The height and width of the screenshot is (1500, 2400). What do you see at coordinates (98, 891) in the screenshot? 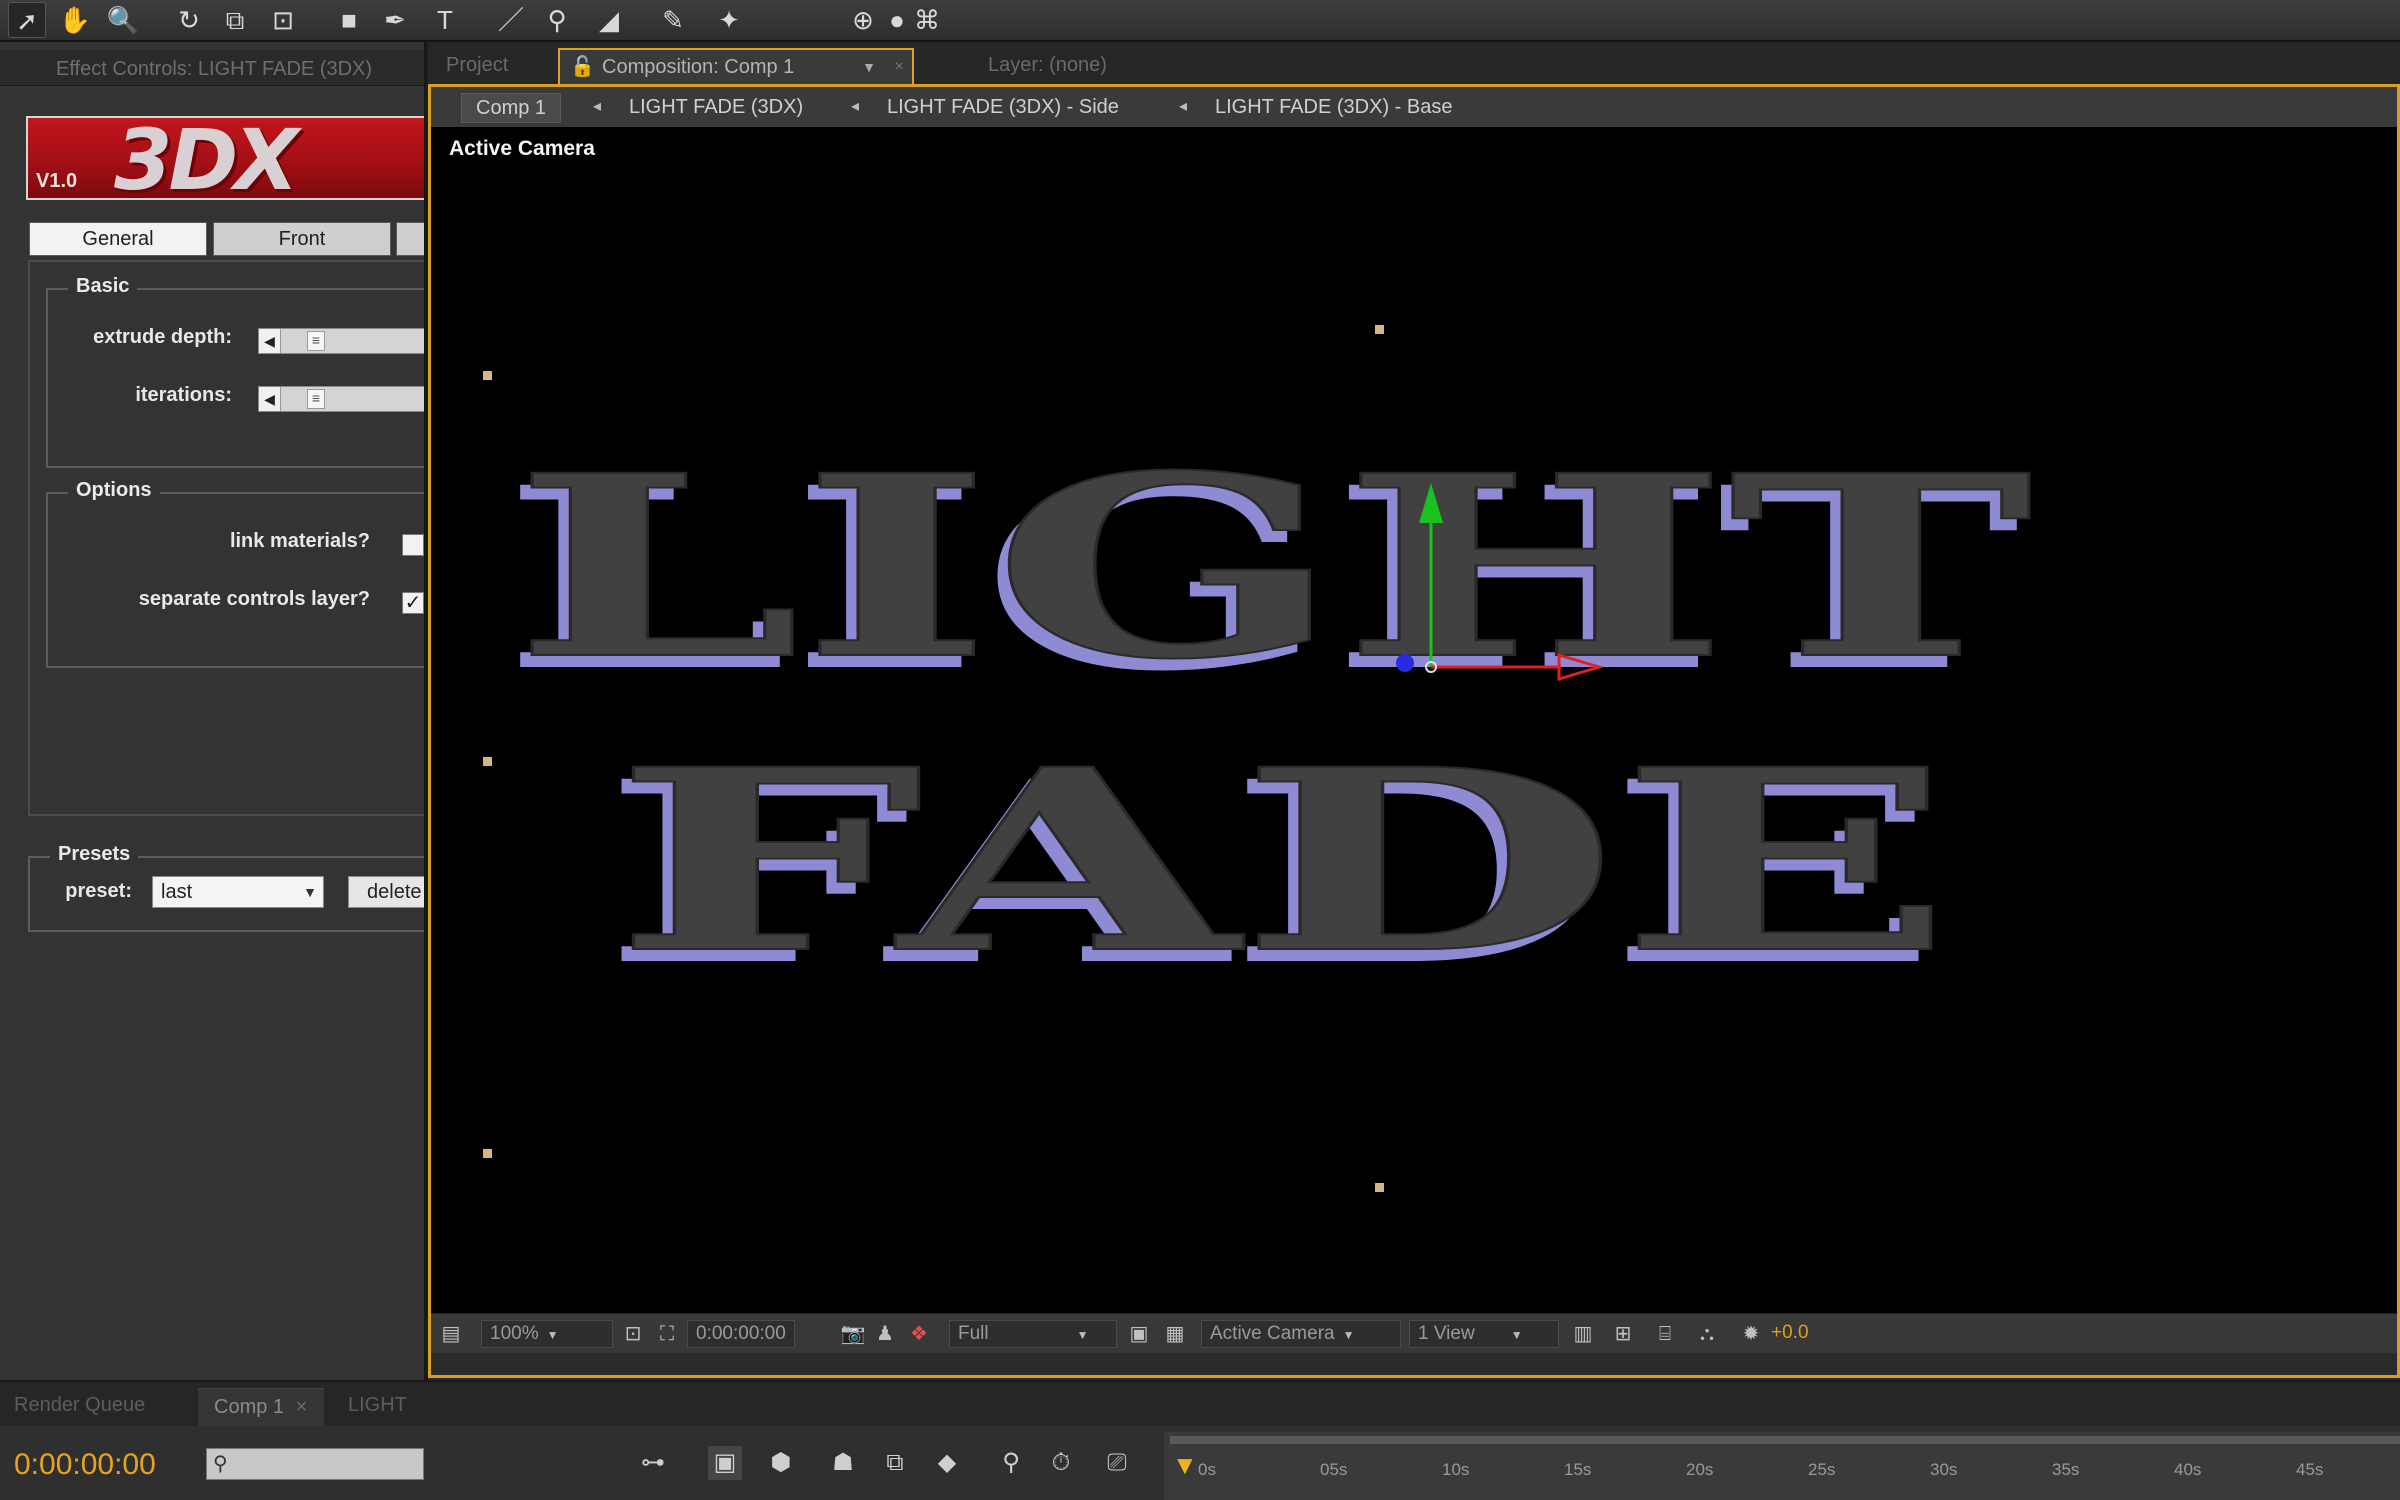
I see `preset-label: preset:` at bounding box center [98, 891].